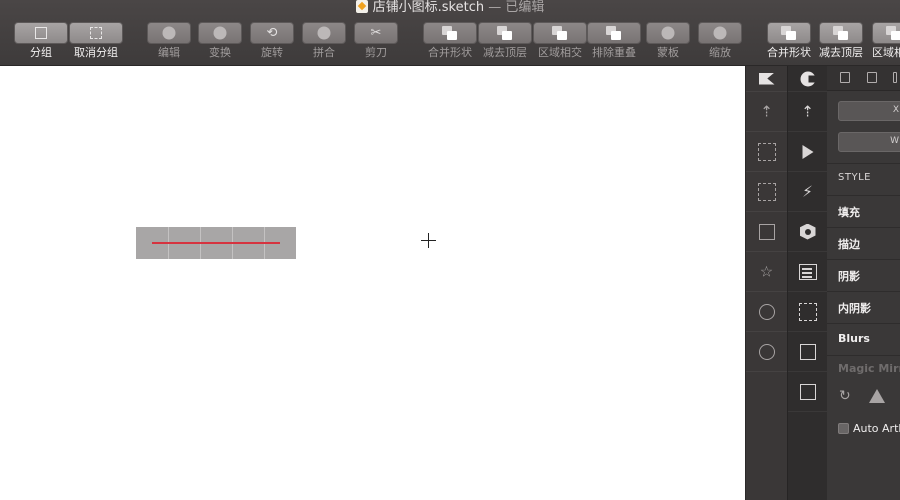  What do you see at coordinates (376, 33) in the screenshot?
I see `scissors-icon: ✂` at bounding box center [376, 33].